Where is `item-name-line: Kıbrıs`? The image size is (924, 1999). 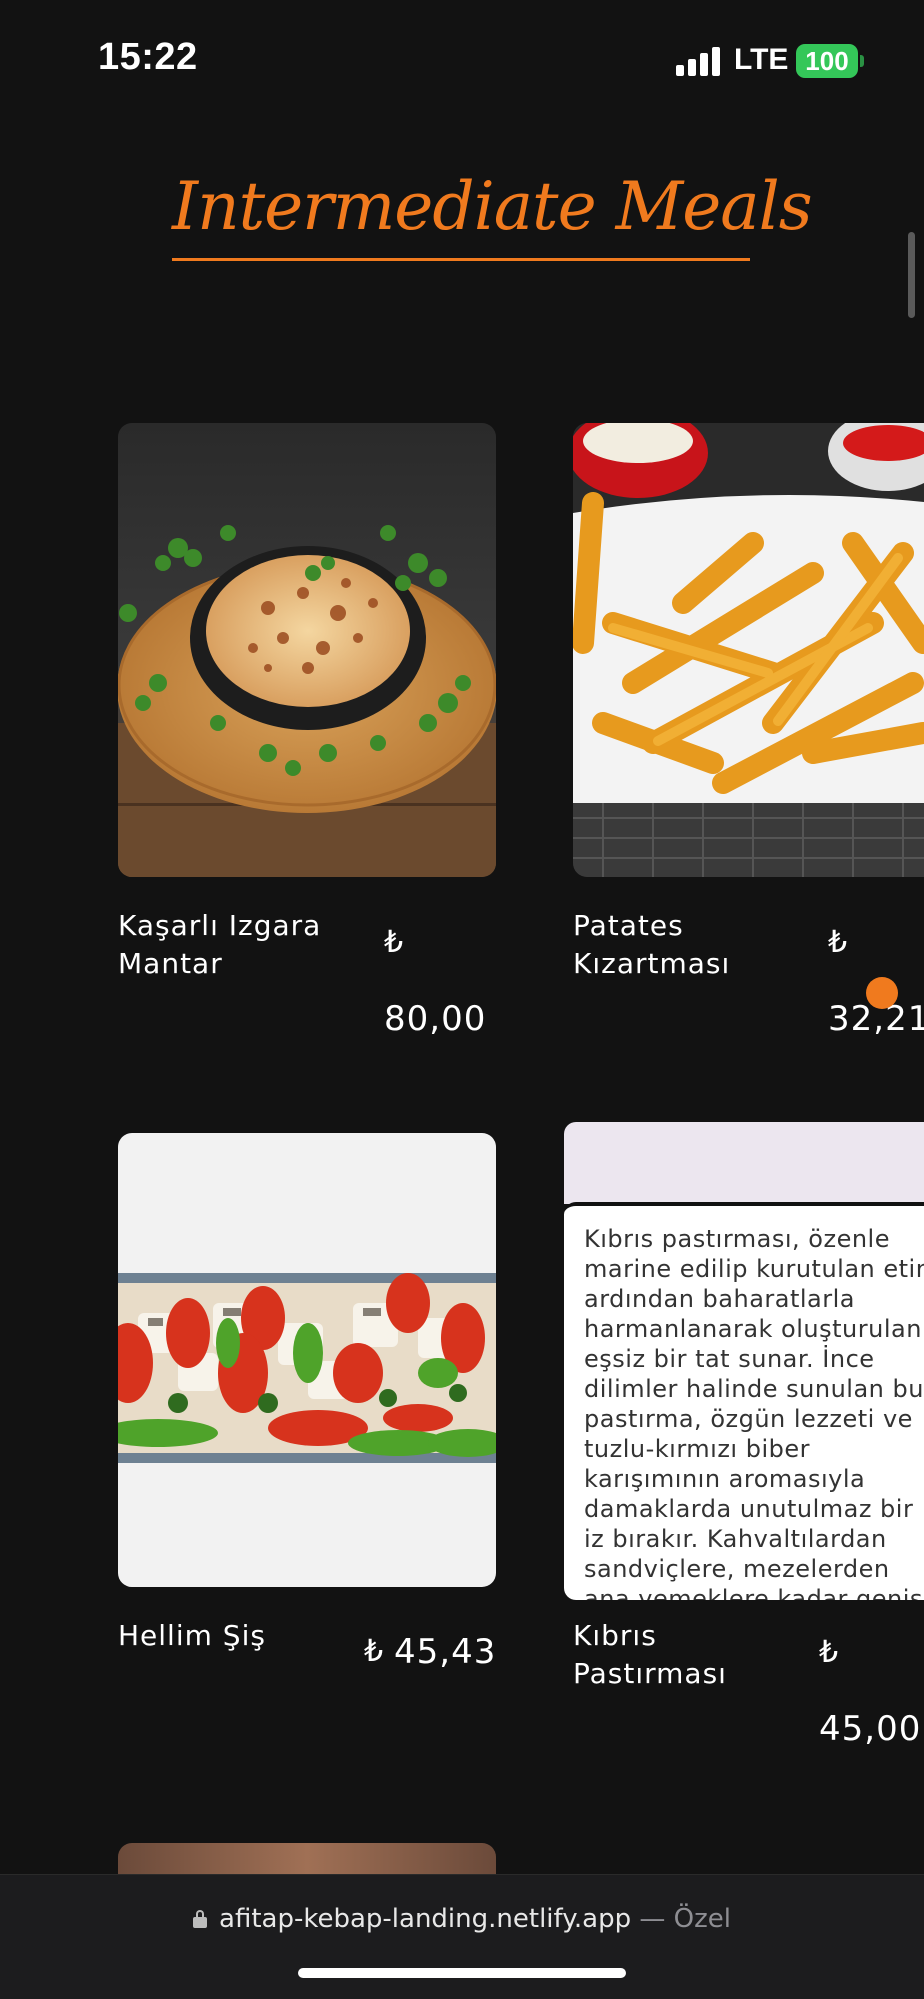
item-name-line: Kıbrıs is located at coordinates (615, 1635).